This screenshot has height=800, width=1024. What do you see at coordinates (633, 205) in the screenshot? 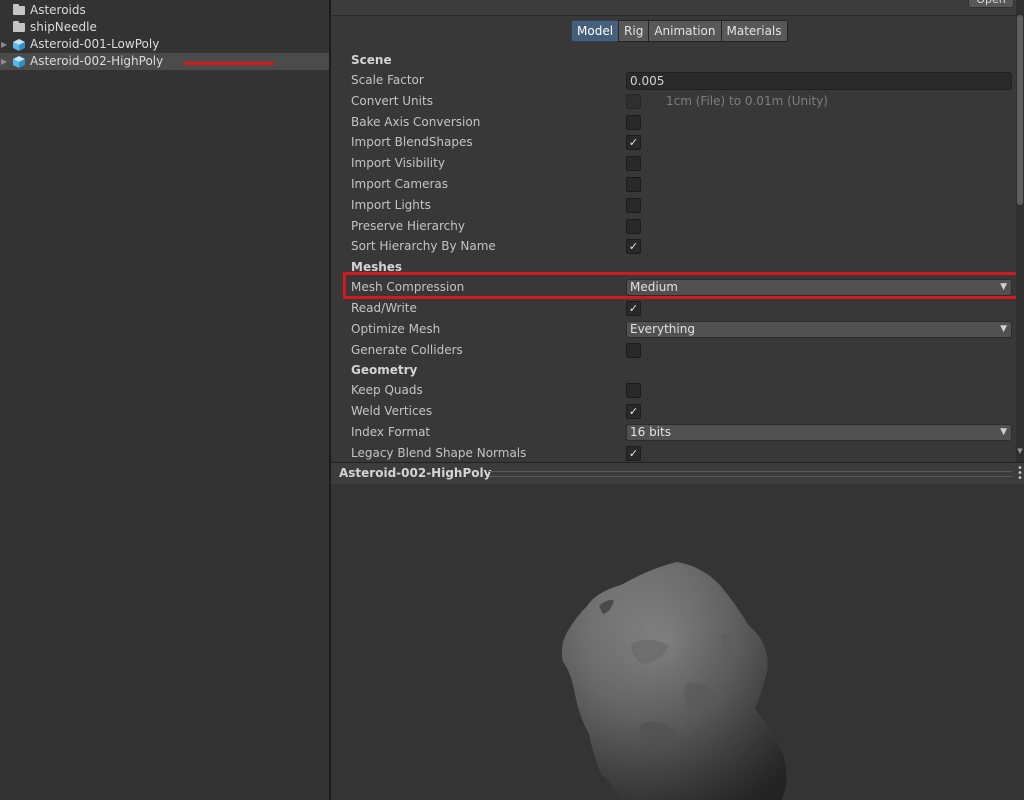
I see `import-lights-checkbox` at bounding box center [633, 205].